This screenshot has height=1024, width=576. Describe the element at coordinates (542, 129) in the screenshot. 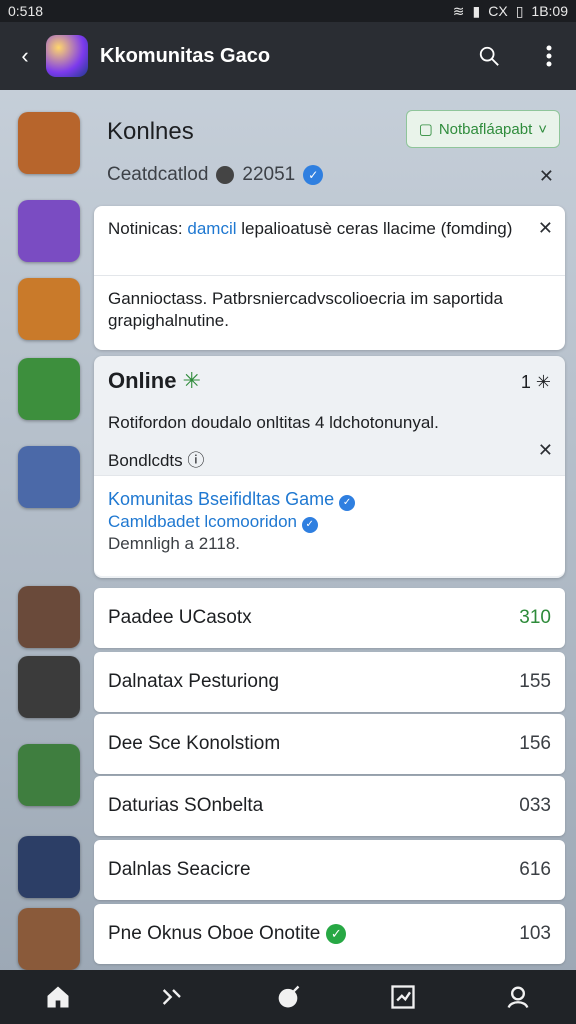

I see `chevron-down-icon: ˅` at that location.